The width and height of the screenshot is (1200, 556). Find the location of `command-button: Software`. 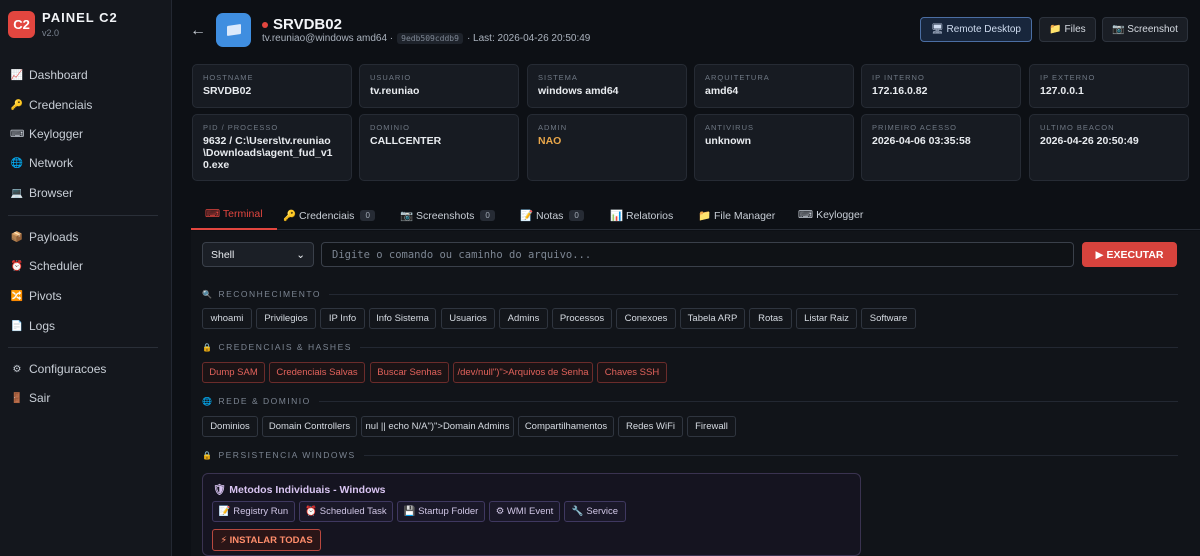

command-button: Software is located at coordinates (888, 318).